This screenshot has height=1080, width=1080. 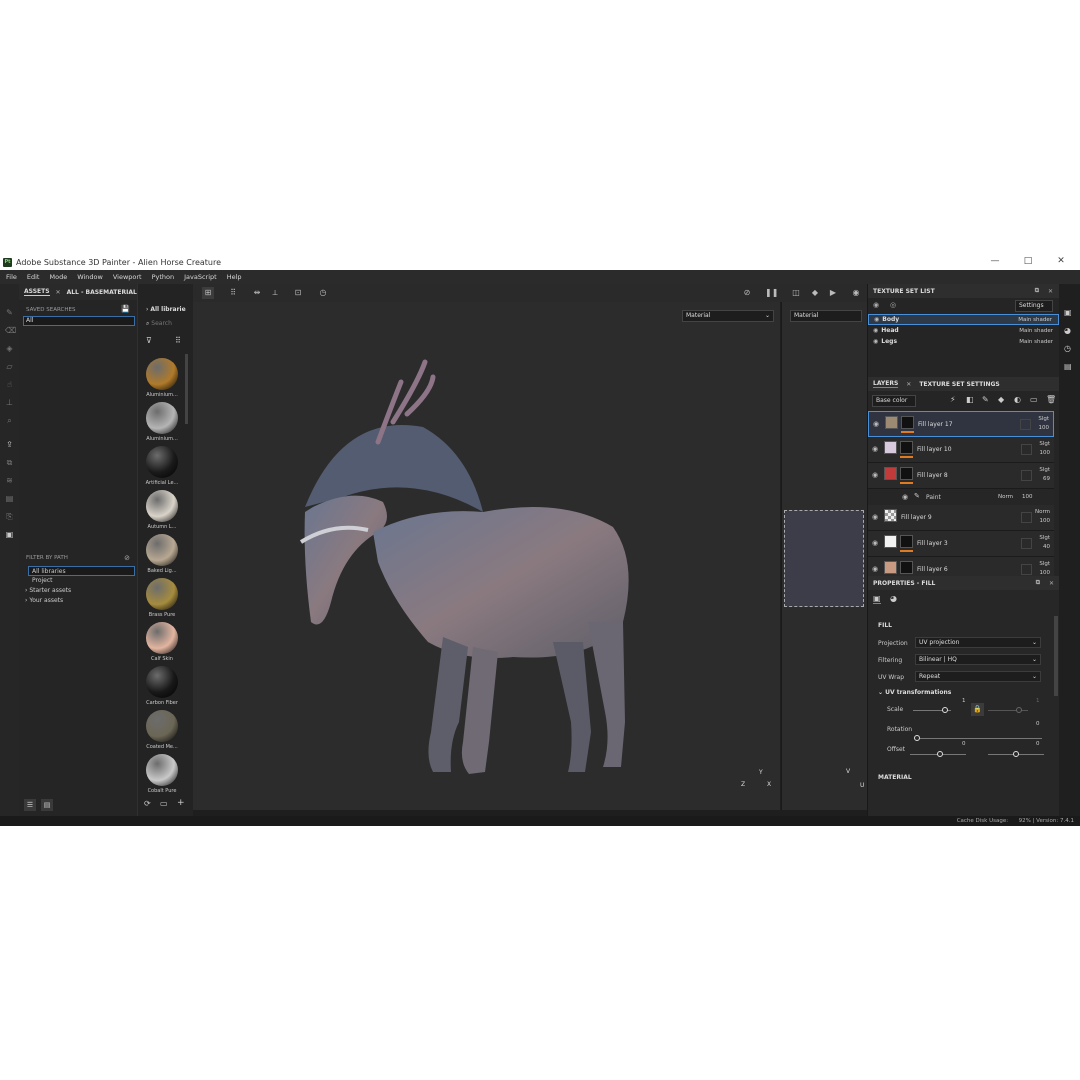 What do you see at coordinates (257, 293) in the screenshot?
I see `symmetry-icon: ⇹` at bounding box center [257, 293].